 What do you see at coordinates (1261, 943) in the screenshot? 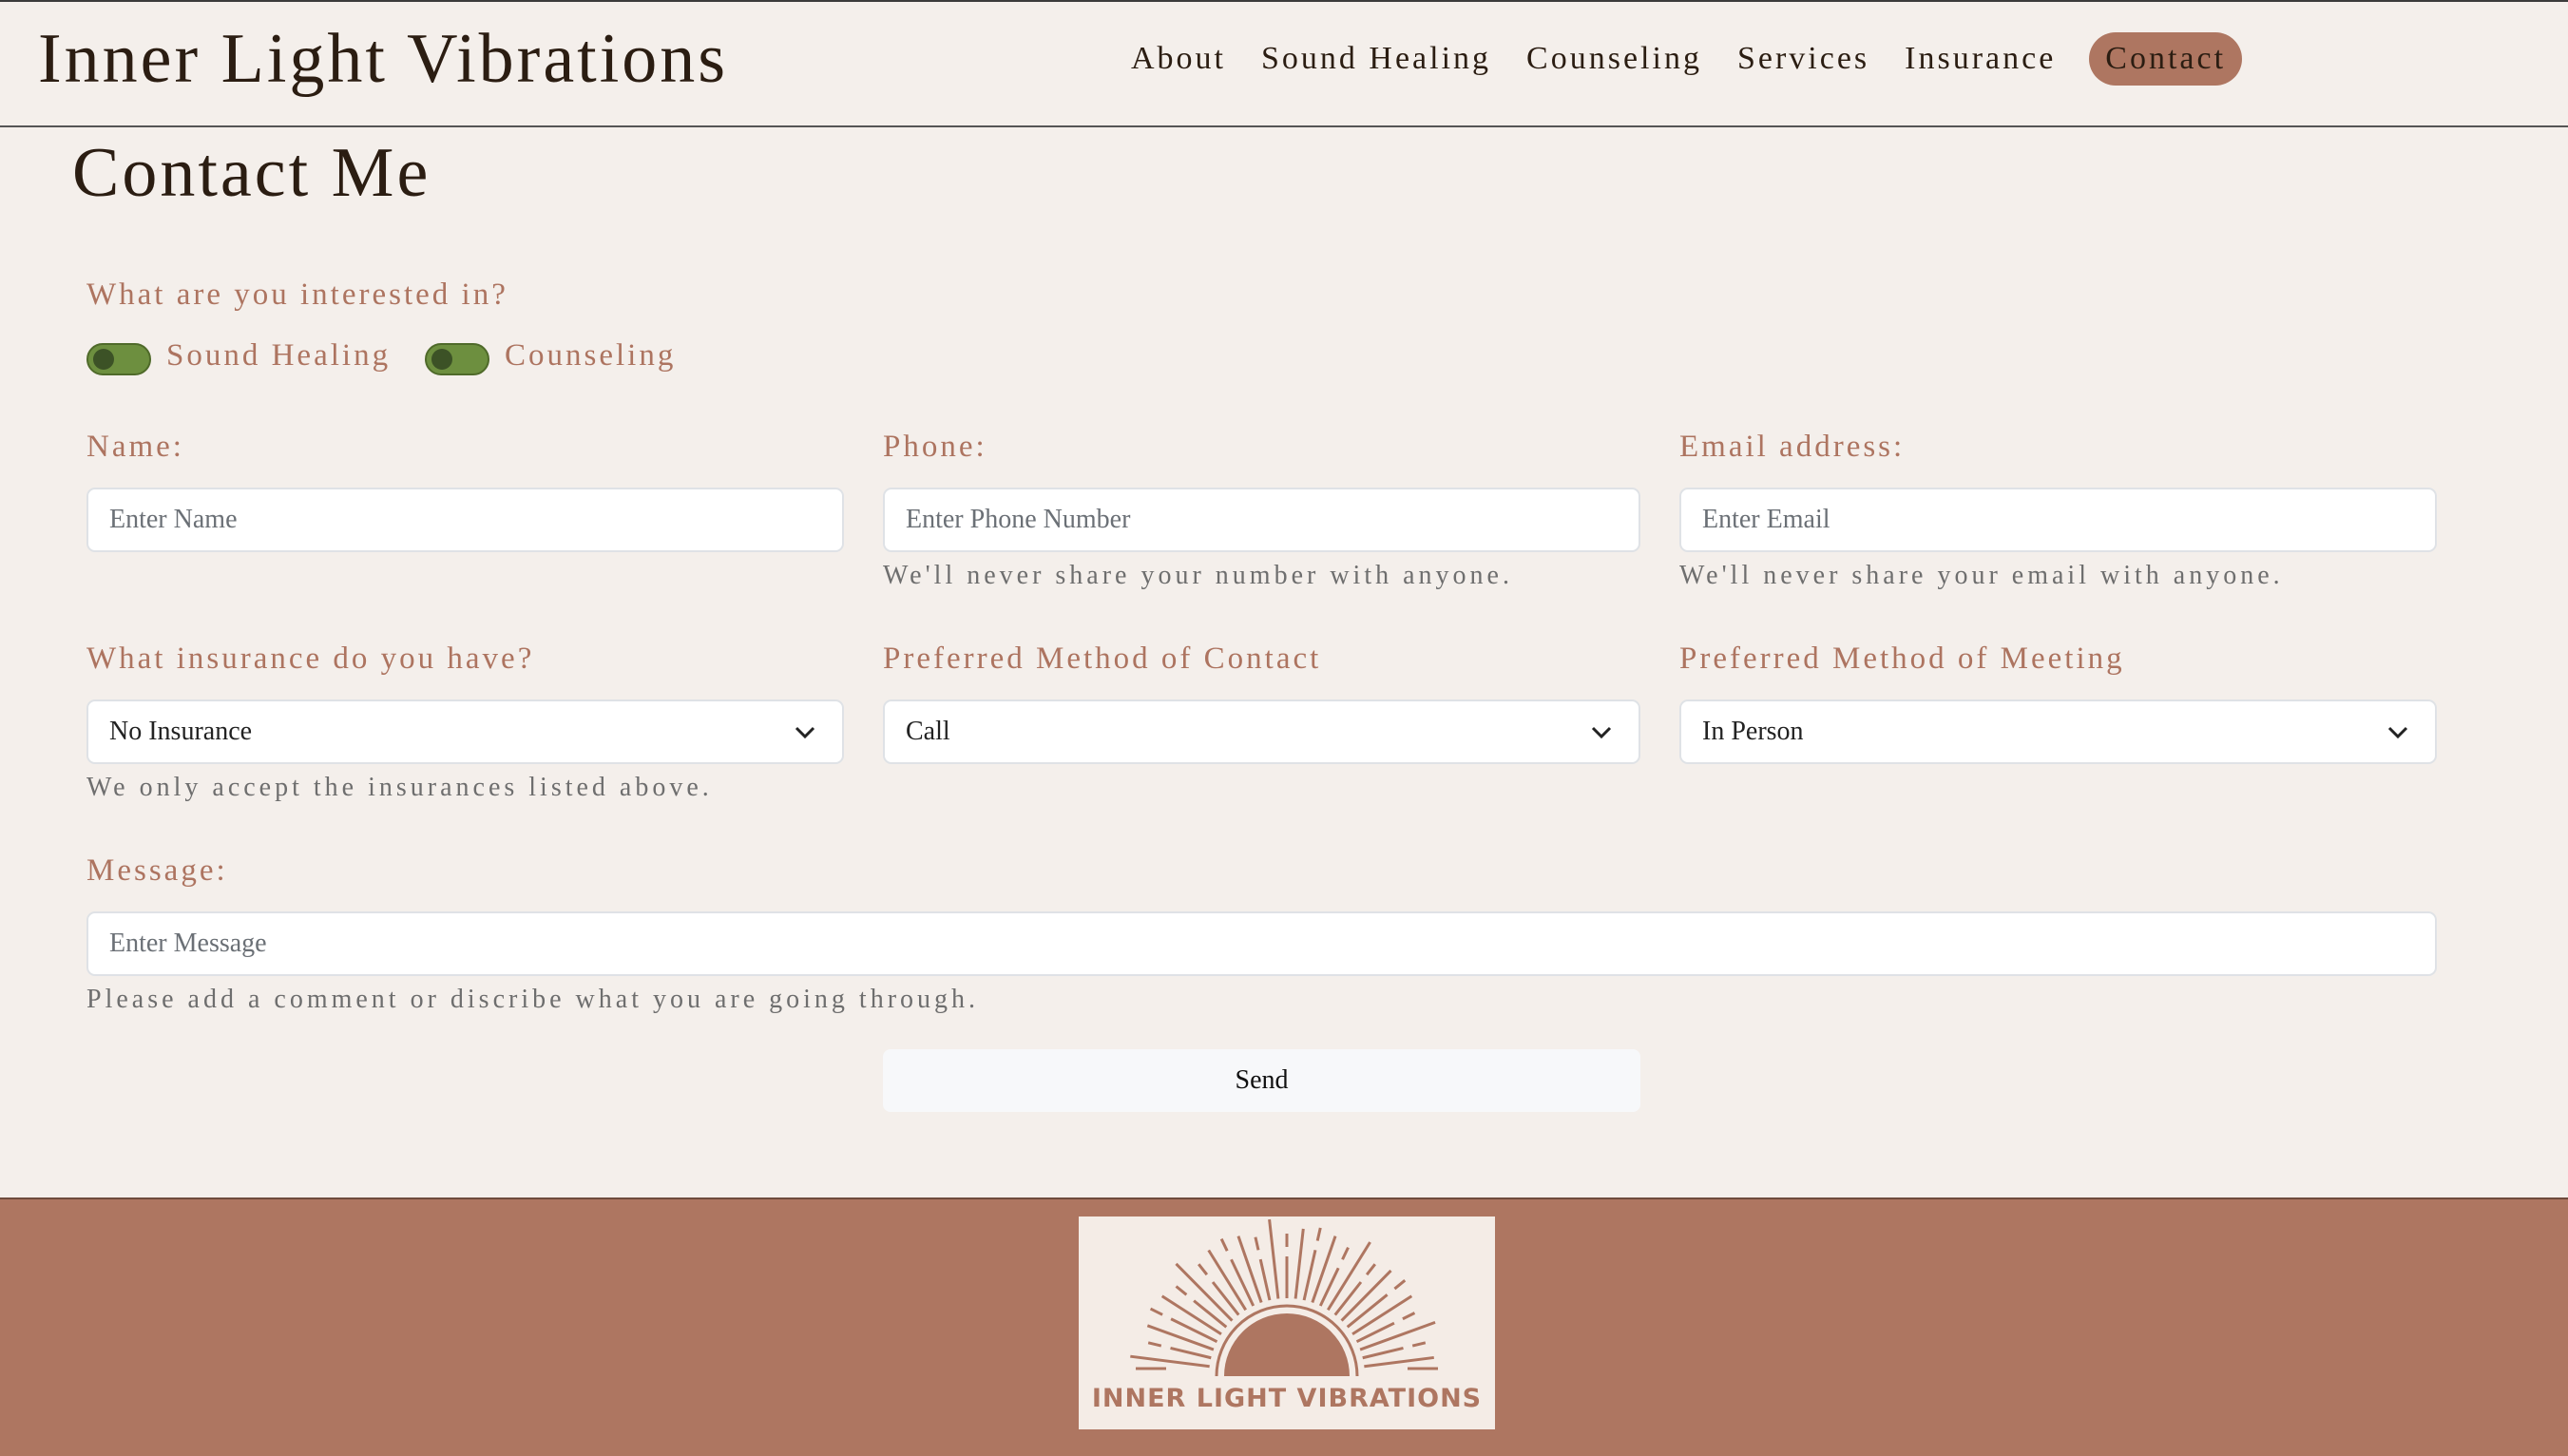
I see `message-input` at bounding box center [1261, 943].